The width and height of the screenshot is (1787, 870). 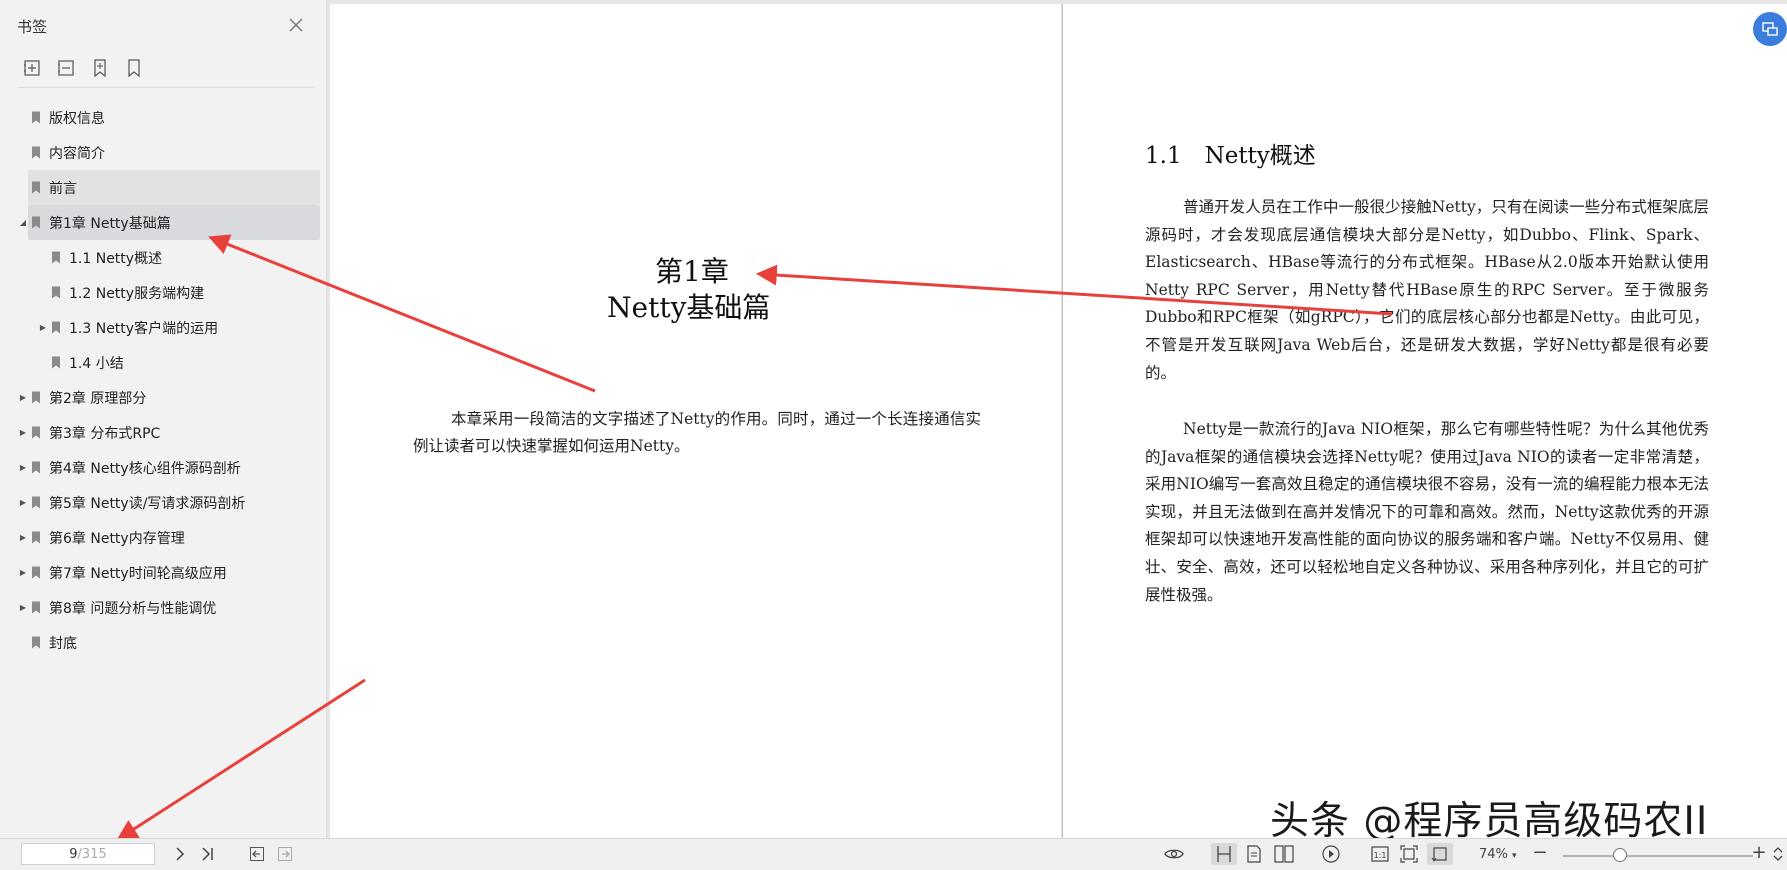 I want to click on chevron-down-icon: ▾, so click(x=1514, y=856).